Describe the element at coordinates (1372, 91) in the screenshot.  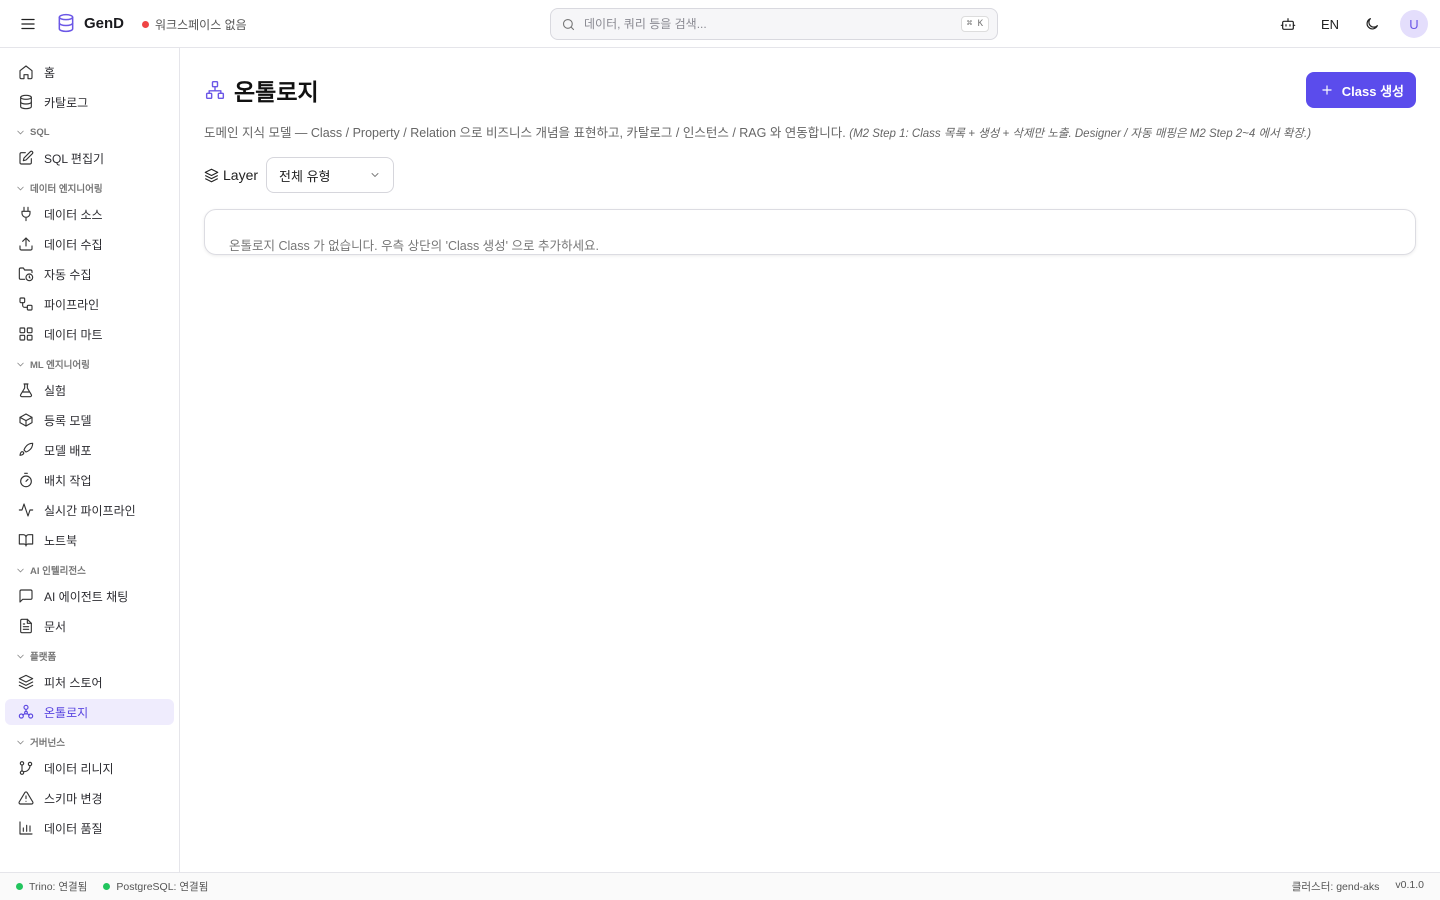
I see `create-class-label: Class 생성` at that location.